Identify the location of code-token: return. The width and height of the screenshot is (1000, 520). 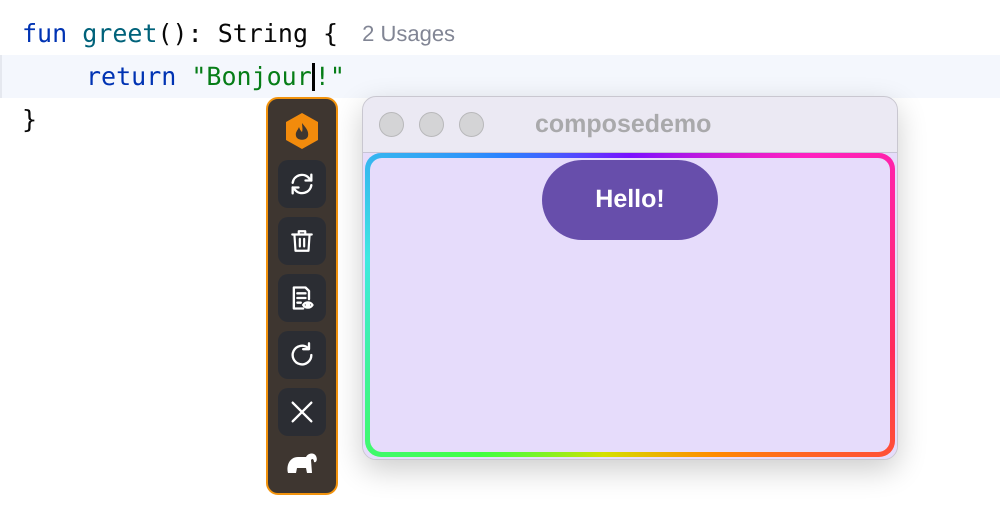
(132, 76).